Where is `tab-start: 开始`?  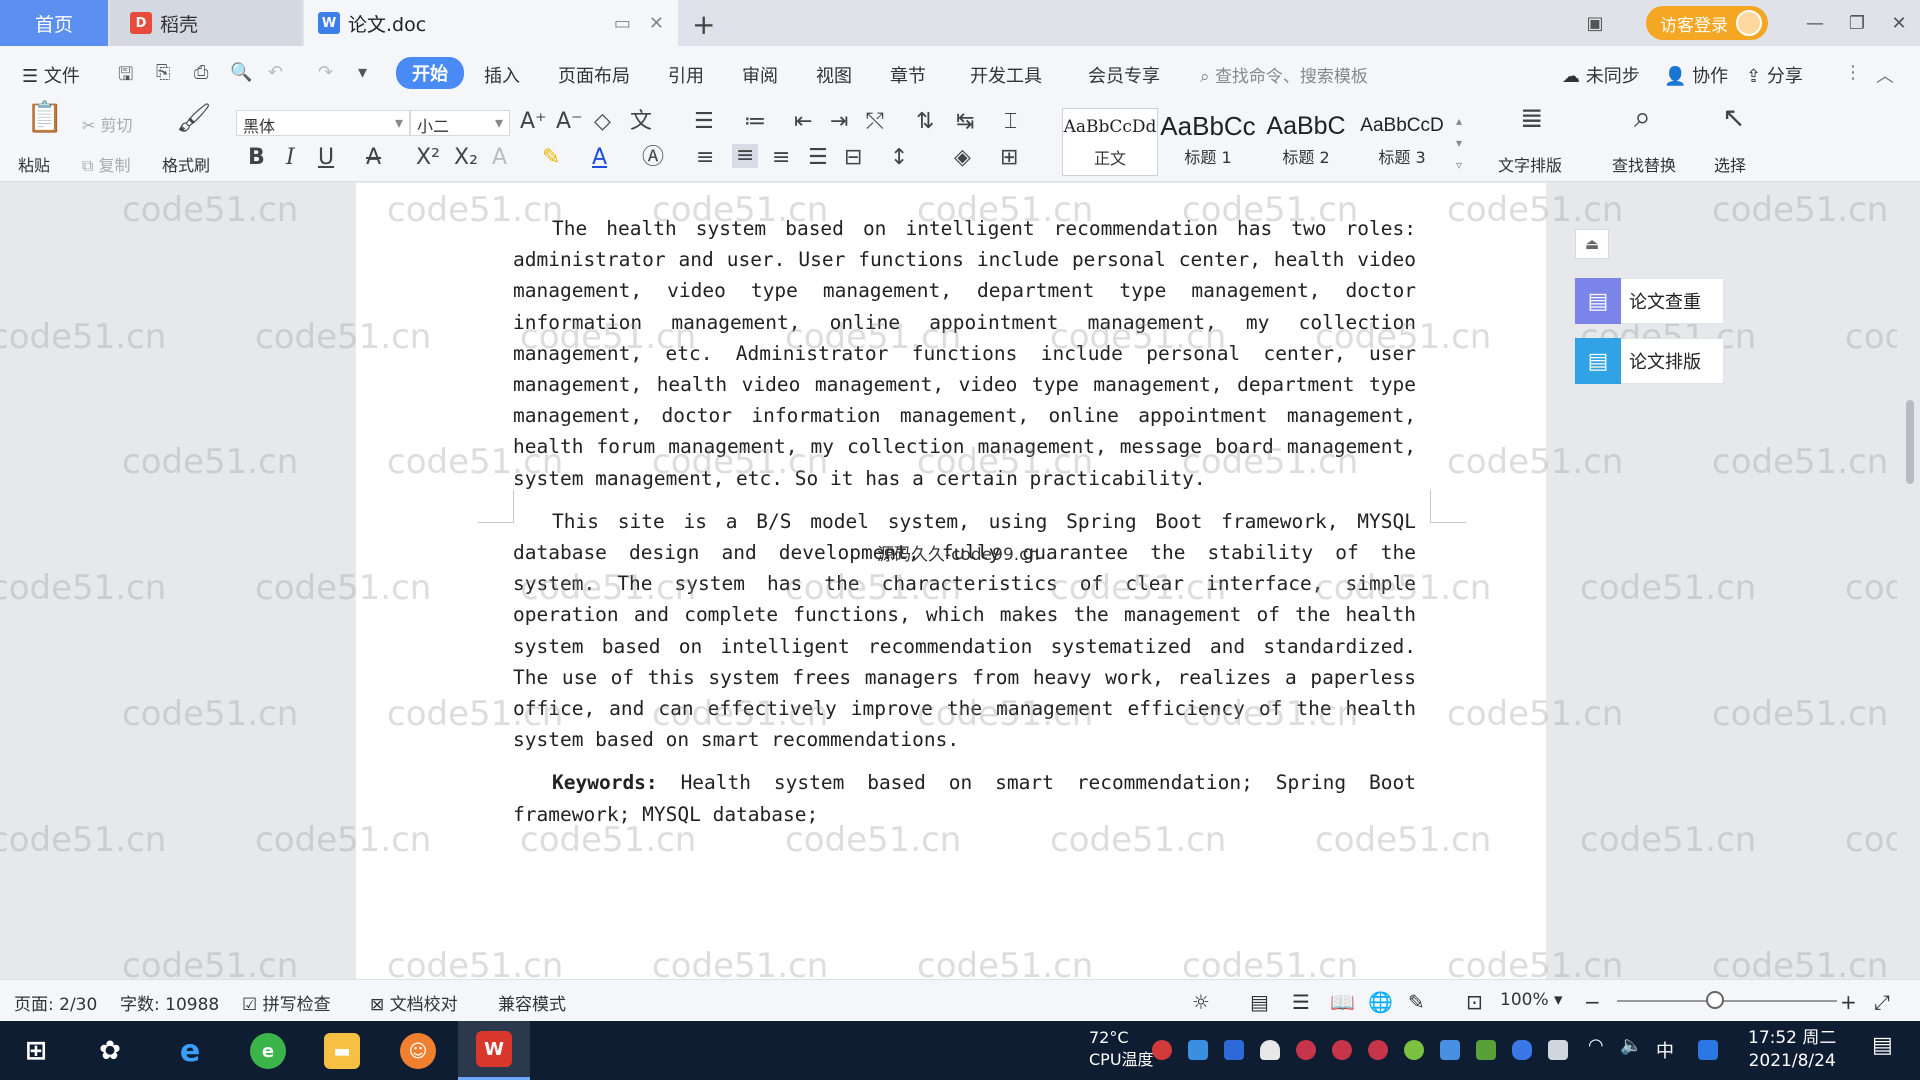 tab-start: 开始 is located at coordinates (430, 73).